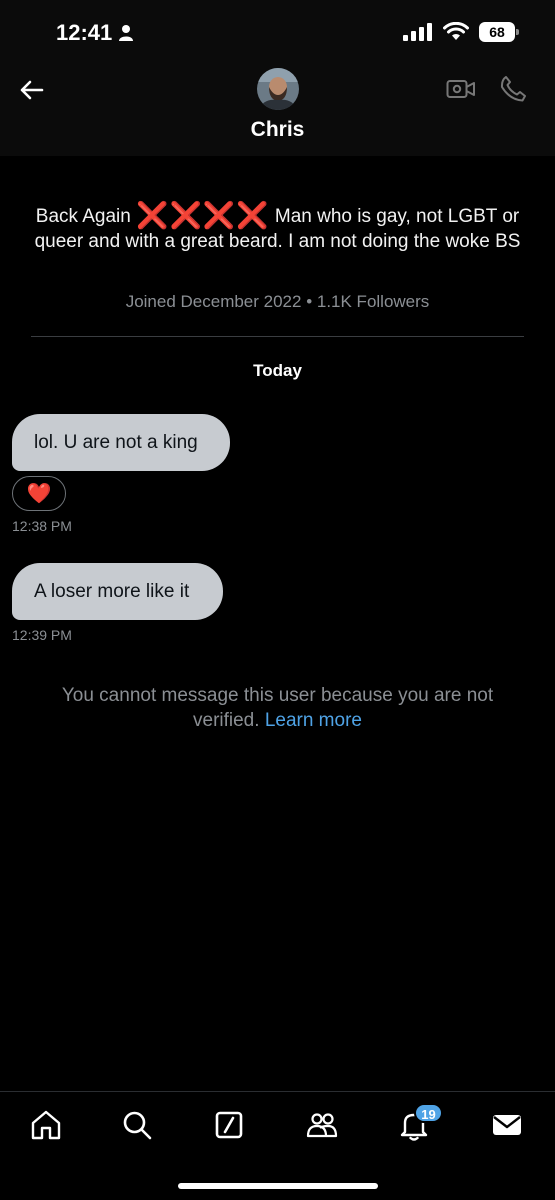 This screenshot has width=555, height=1200. Describe the element at coordinates (137, 1125) in the screenshot. I see `search-icon` at that location.